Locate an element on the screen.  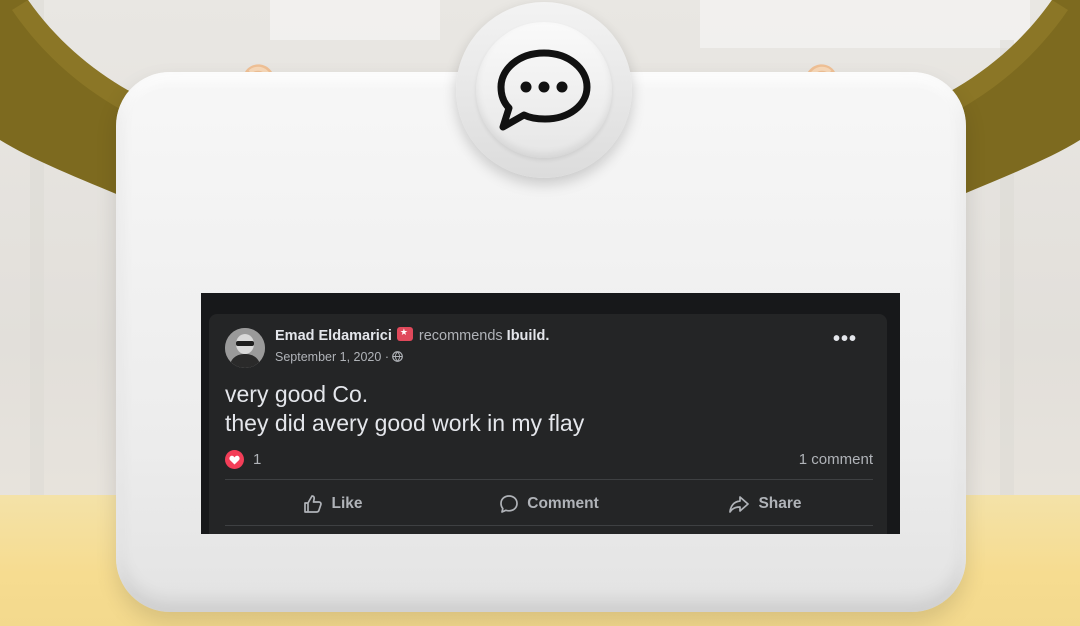
like-icon is located at coordinates (313, 504).